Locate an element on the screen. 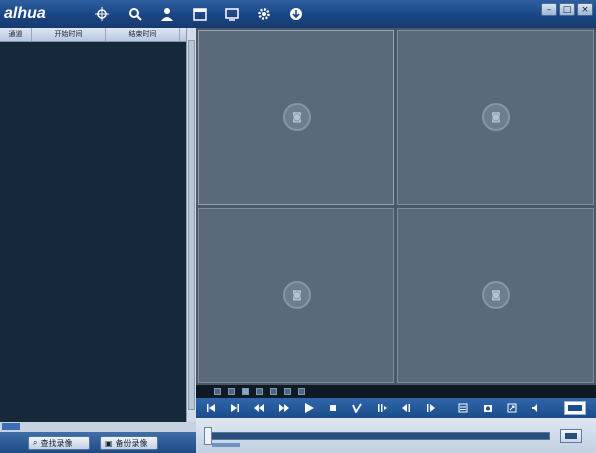  list-icon is located at coordinates (463, 408).